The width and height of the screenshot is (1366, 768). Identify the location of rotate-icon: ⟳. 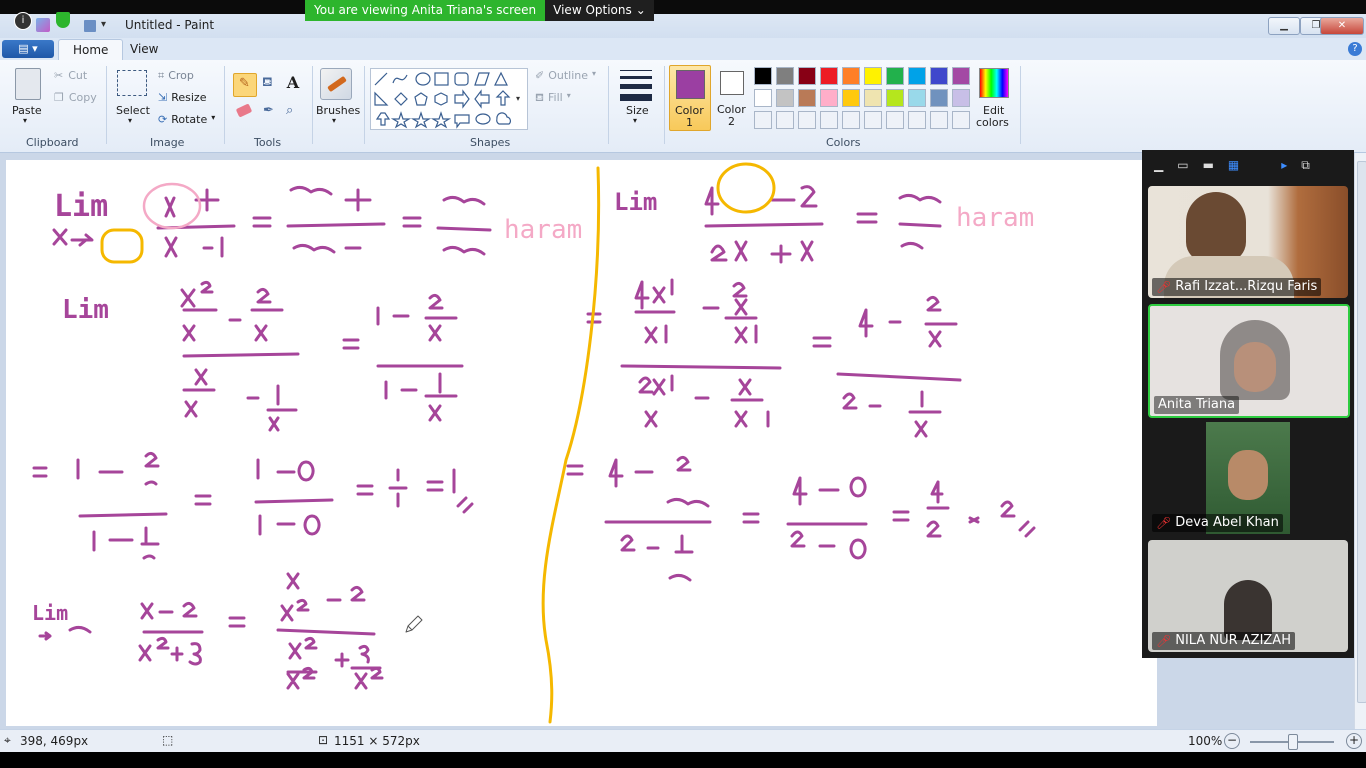
(163, 119).